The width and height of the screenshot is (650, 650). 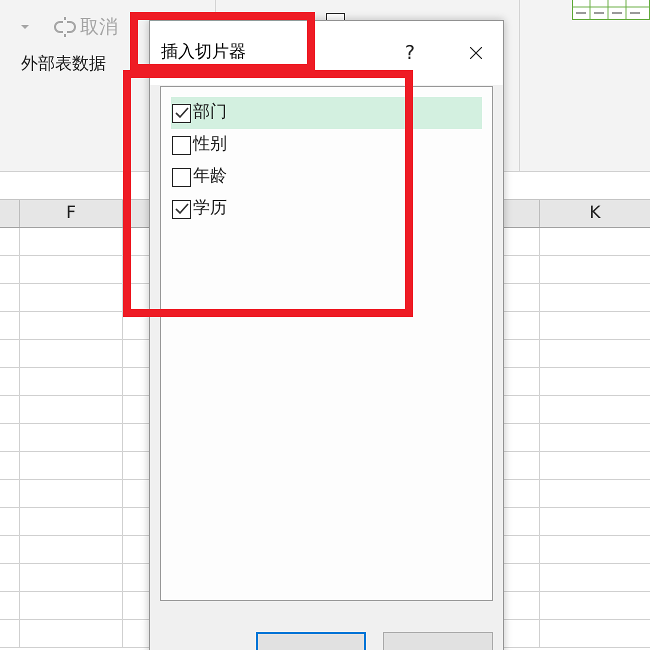 What do you see at coordinates (210, 112) in the screenshot?
I see `field-label: 部门` at bounding box center [210, 112].